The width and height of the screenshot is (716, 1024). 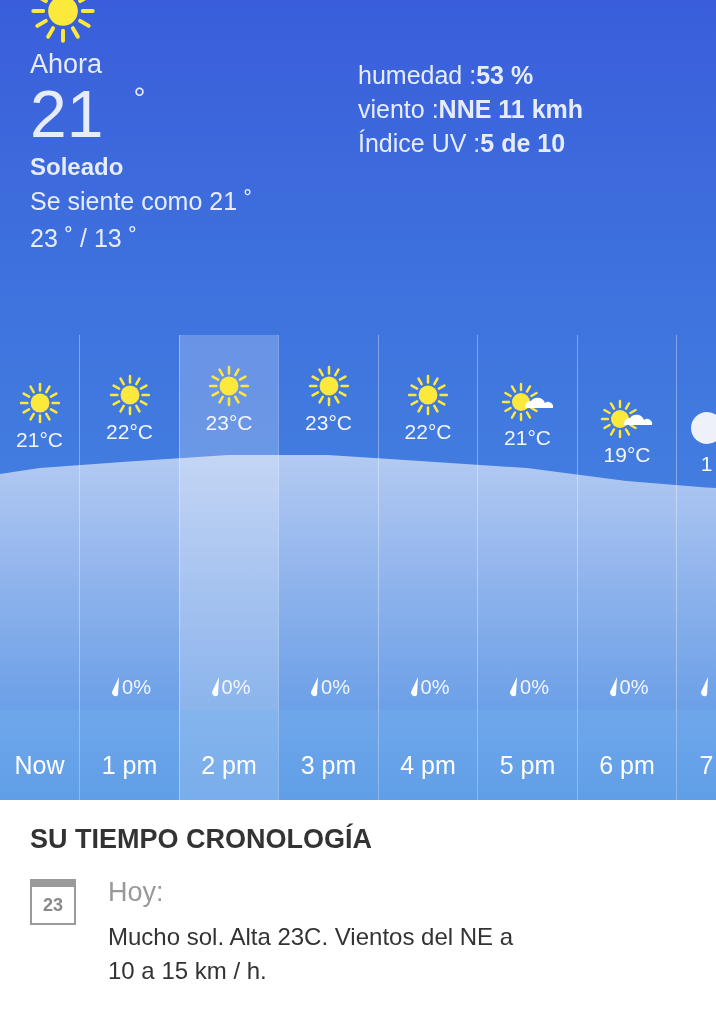 What do you see at coordinates (53, 902) in the screenshot?
I see `calendar-icon: 23` at bounding box center [53, 902].